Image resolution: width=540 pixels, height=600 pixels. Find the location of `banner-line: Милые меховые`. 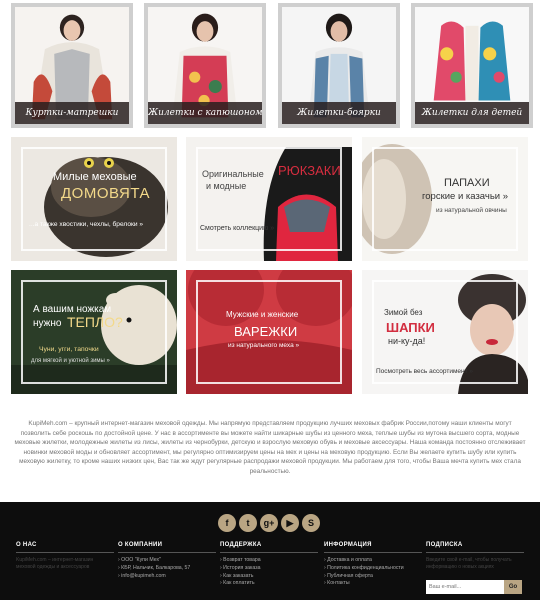

banner-line: Милые меховые is located at coordinates (95, 177).